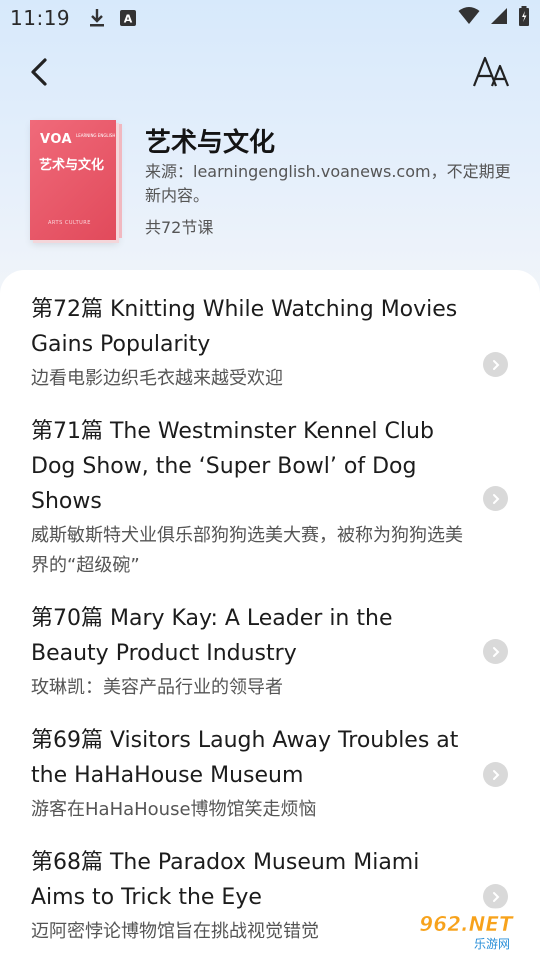  Describe the element at coordinates (157, 687) in the screenshot. I see `lesson-subtitle: 玫琳凯：美容产品行业的领导者` at that location.